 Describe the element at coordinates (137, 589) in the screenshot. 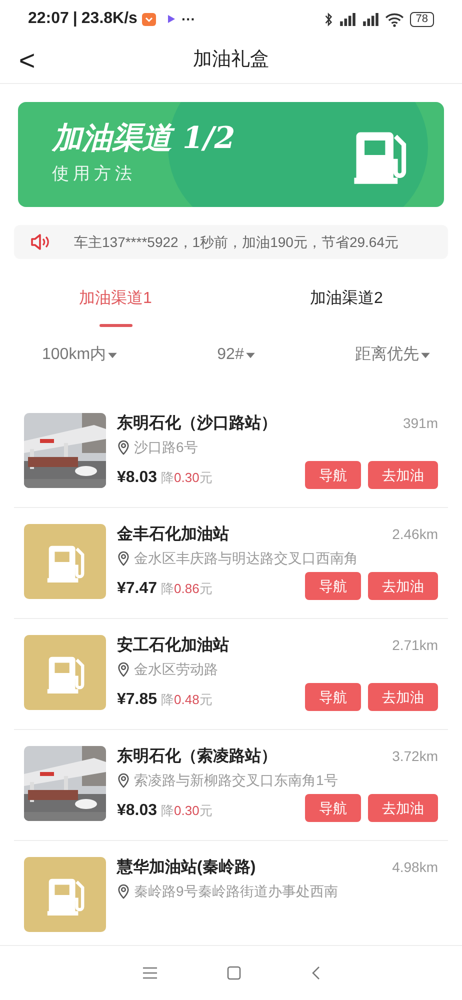

I see `price-label: ¥7.47` at that location.